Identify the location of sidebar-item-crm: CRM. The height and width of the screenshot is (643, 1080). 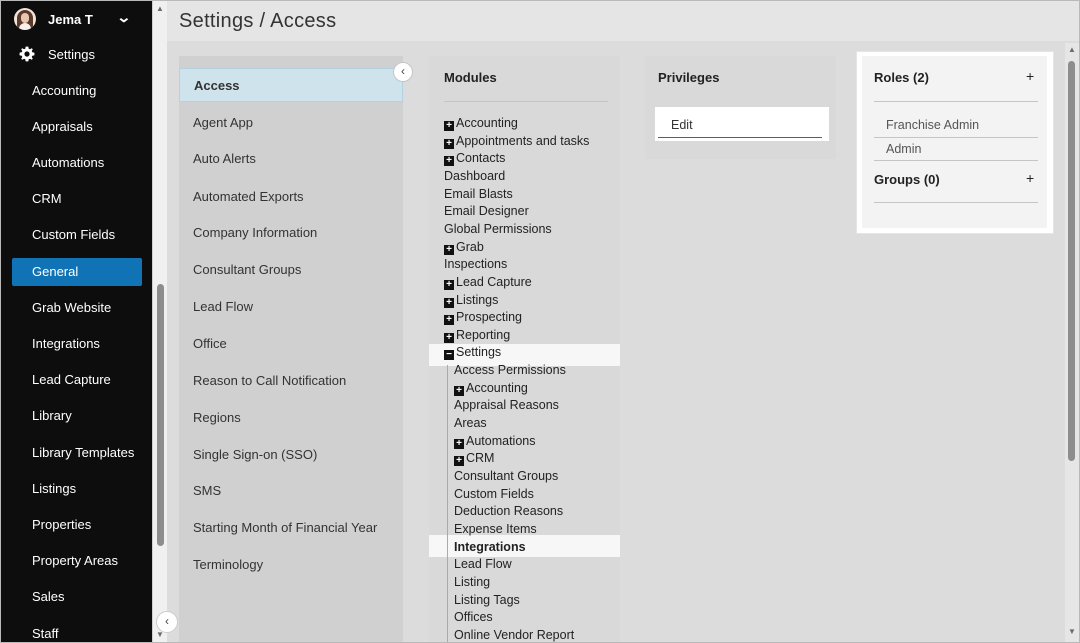
(77, 199).